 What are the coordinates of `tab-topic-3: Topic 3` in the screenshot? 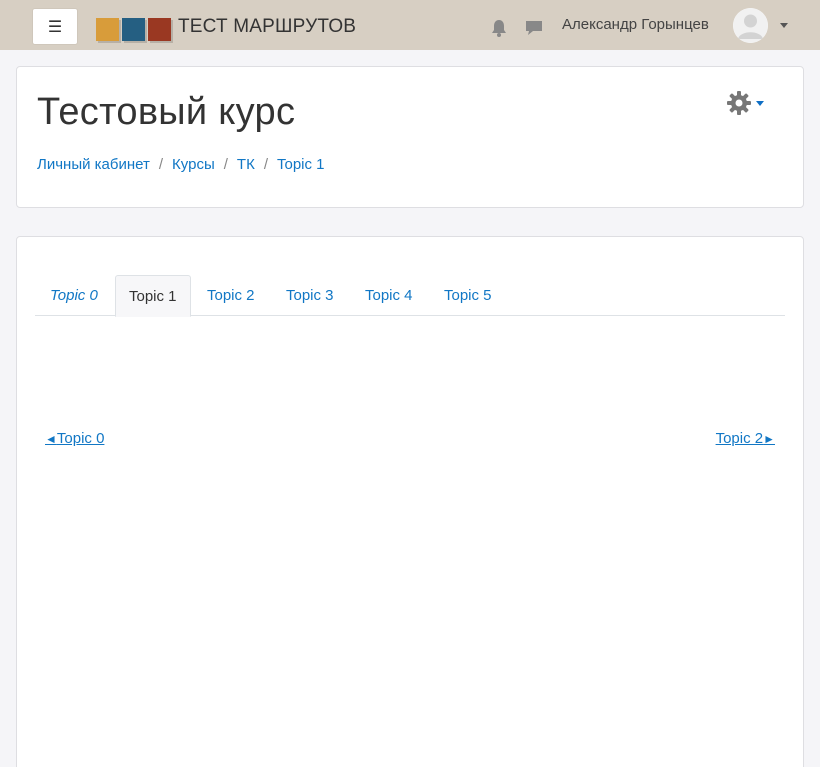 It's located at (310, 296).